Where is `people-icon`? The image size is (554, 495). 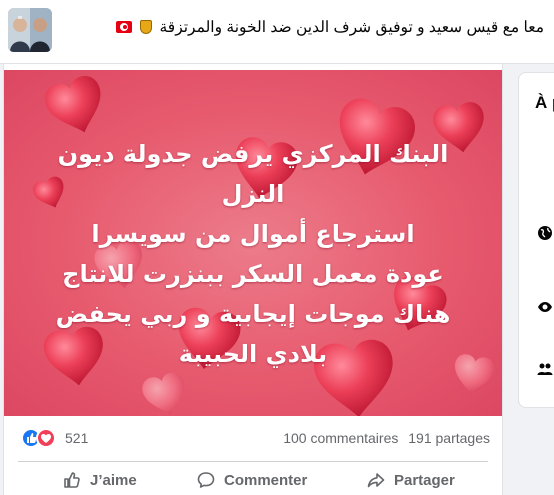
people-icon is located at coordinates (545, 369).